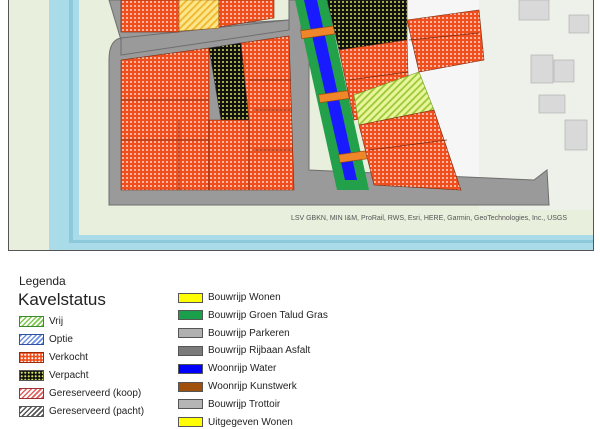 Image resolution: width=600 pixels, height=429 pixels. I want to click on gereserveerd-pacht-swatch-icon, so click(31, 411).